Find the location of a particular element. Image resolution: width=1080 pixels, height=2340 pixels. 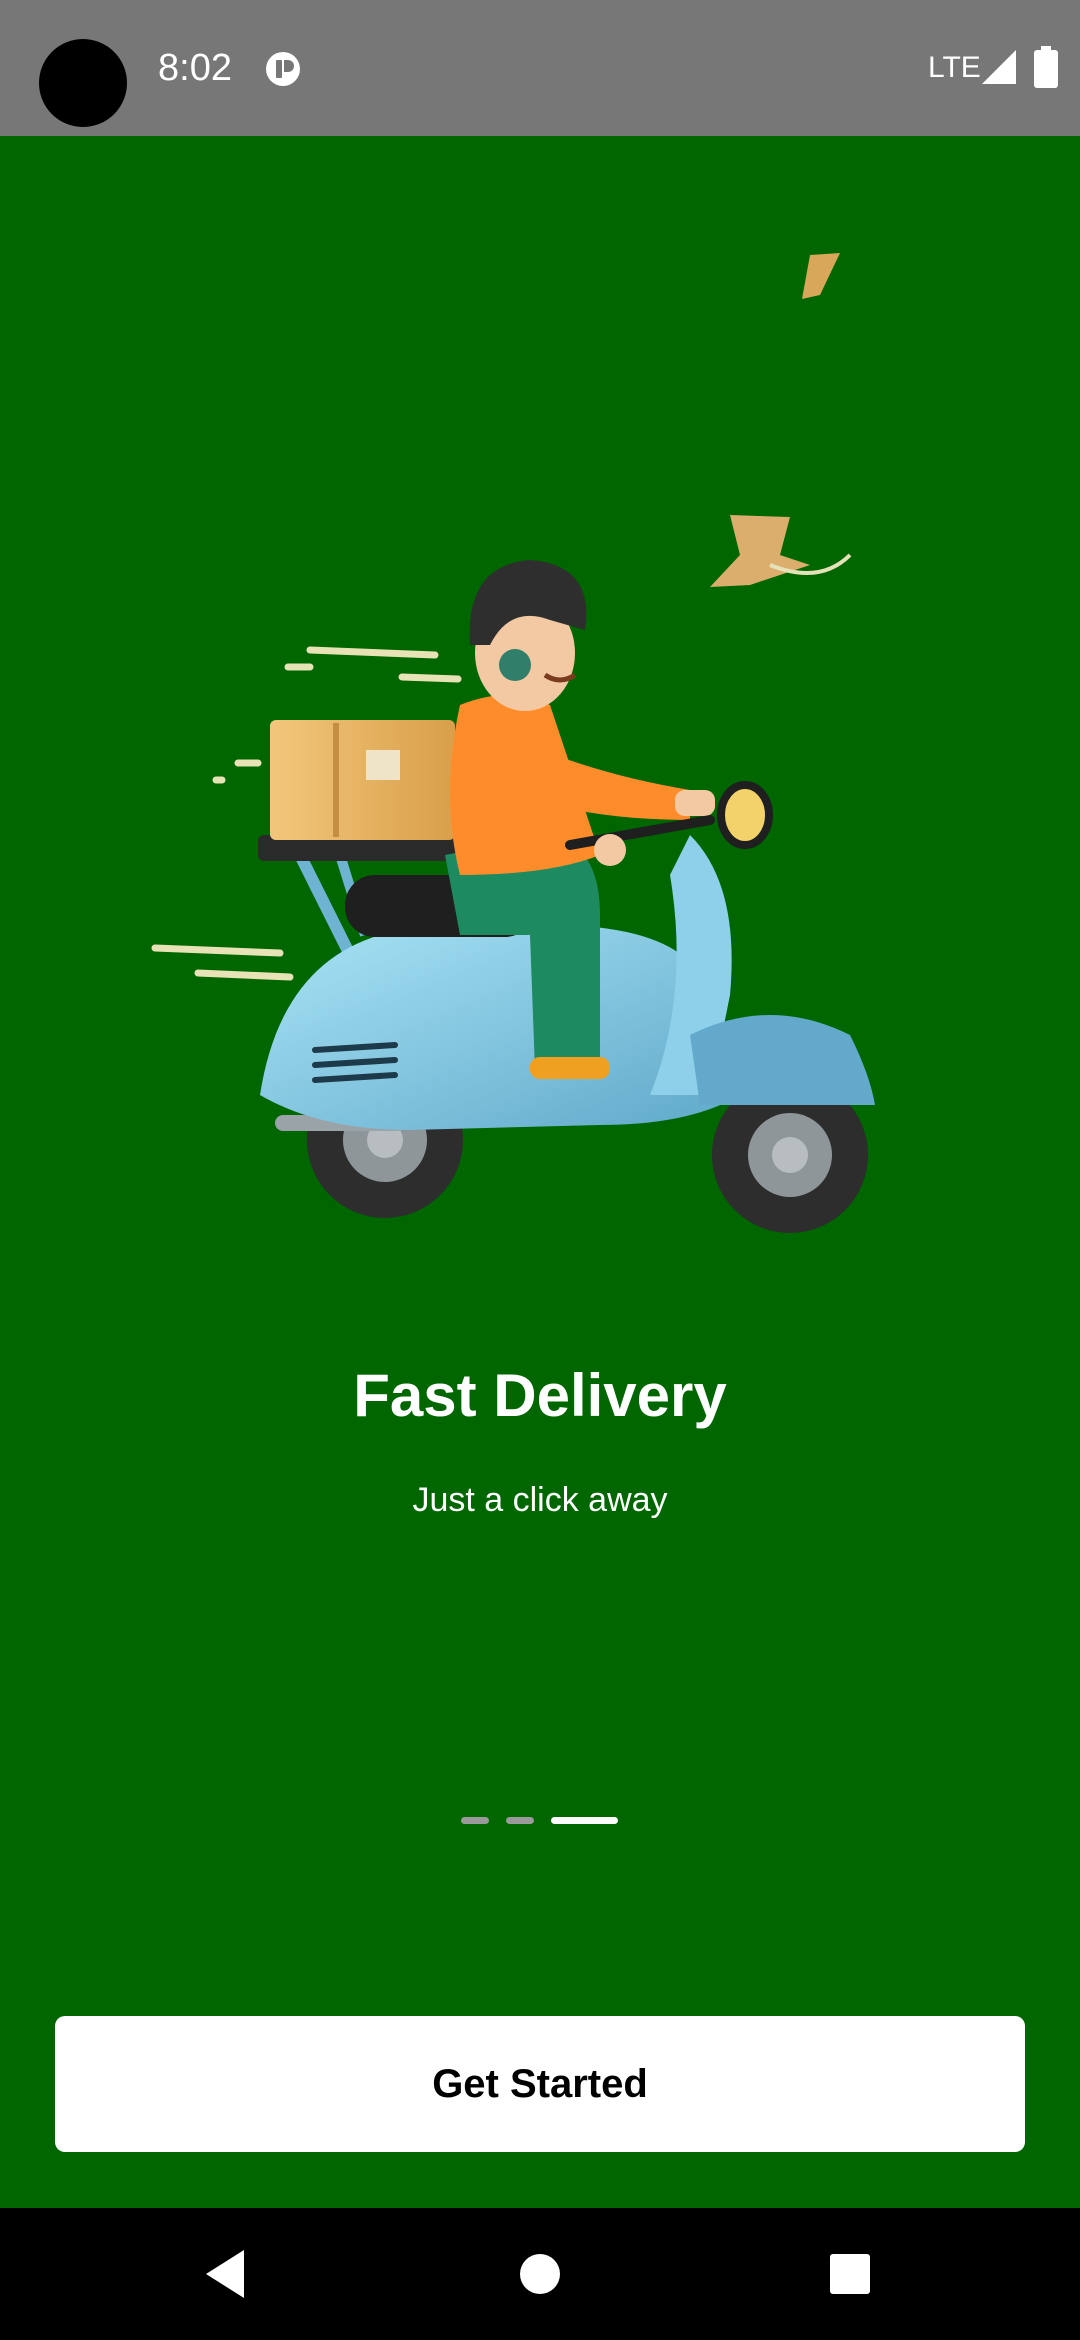

navigation-bar is located at coordinates (540, 2274).